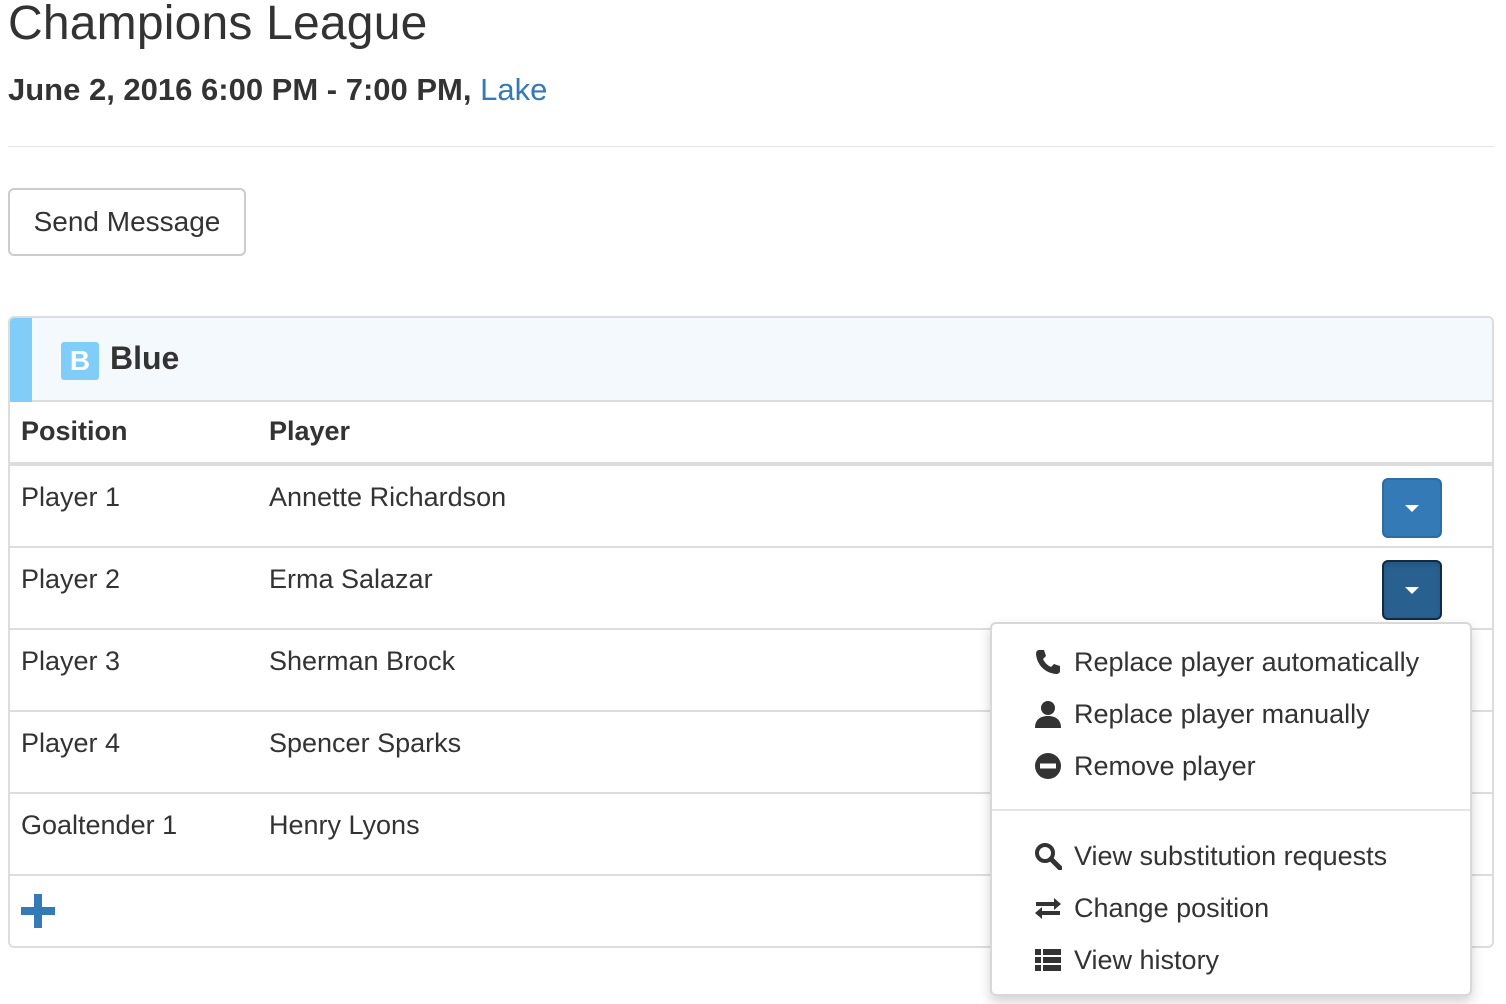  Describe the element at coordinates (218, 25) in the screenshot. I see `page-title: Champions League` at that location.